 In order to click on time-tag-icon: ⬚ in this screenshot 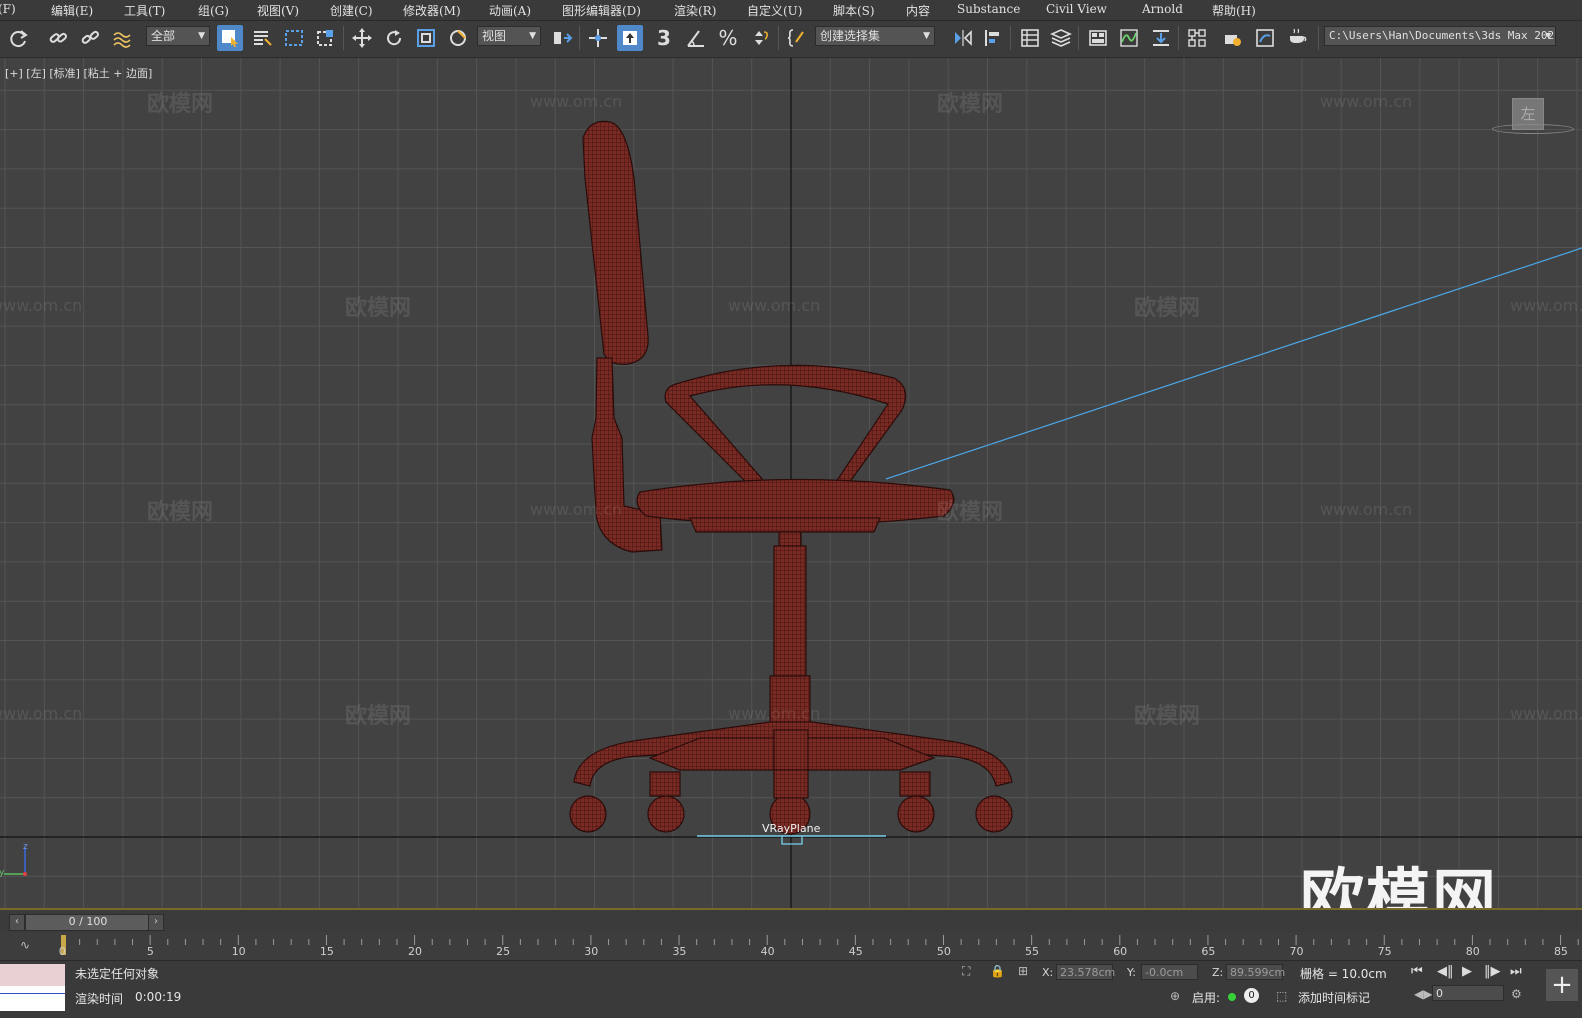, I will do `click(1281, 996)`.